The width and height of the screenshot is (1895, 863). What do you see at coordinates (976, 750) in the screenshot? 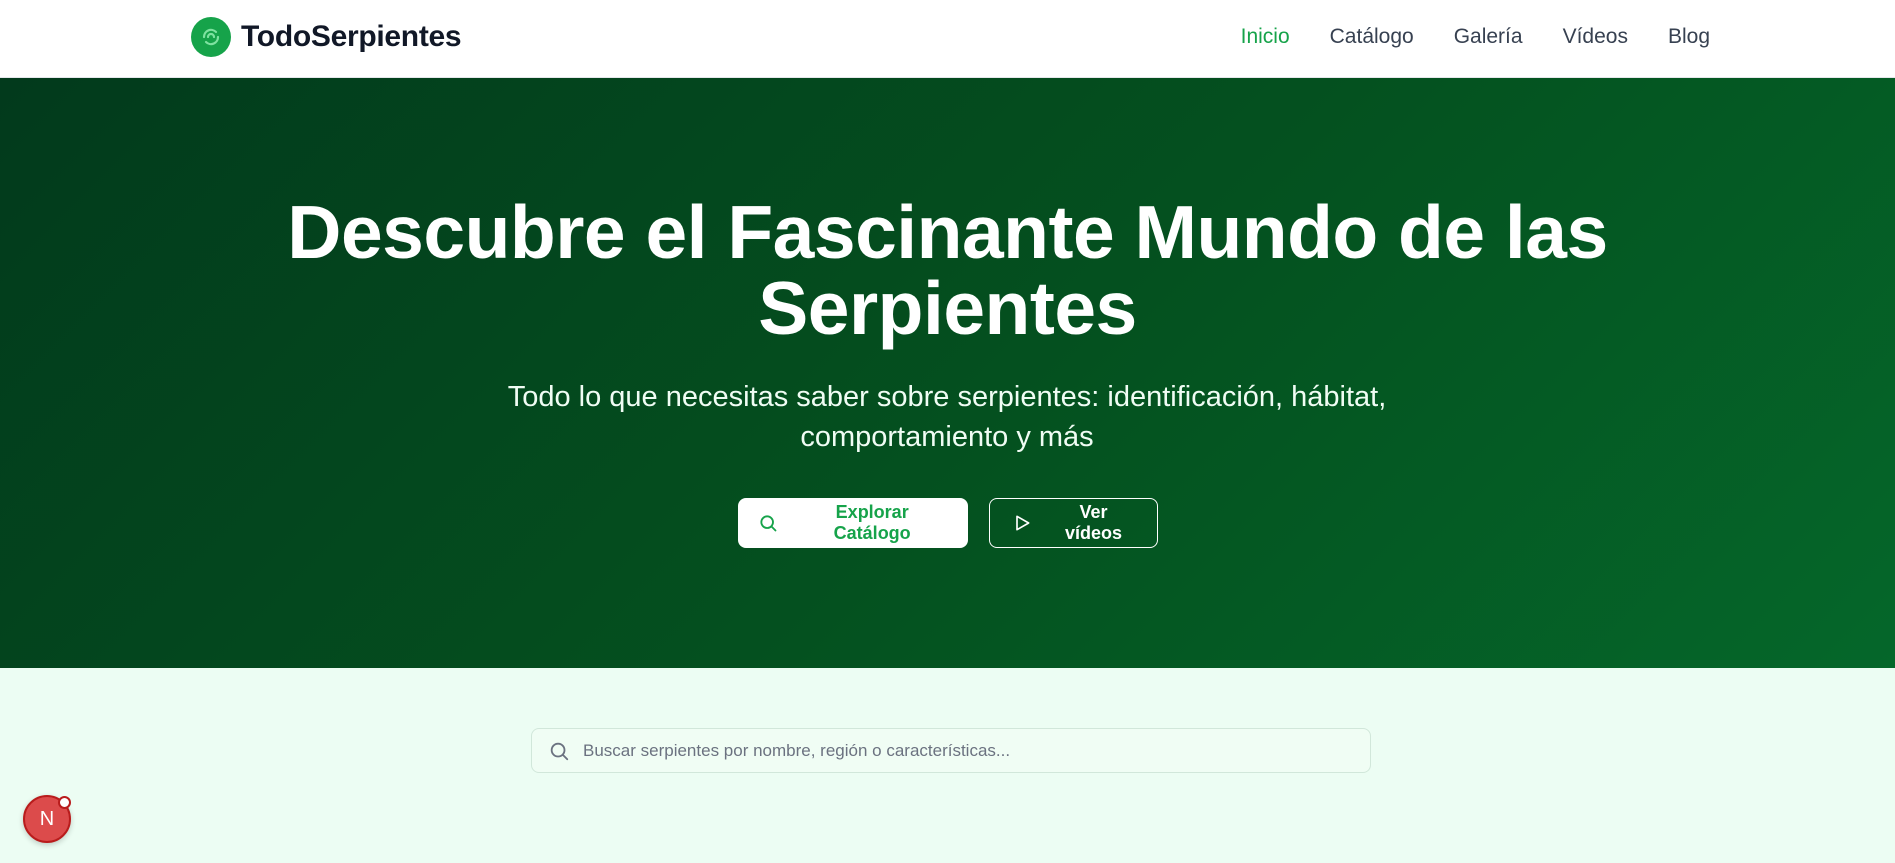
I see `search-input` at bounding box center [976, 750].